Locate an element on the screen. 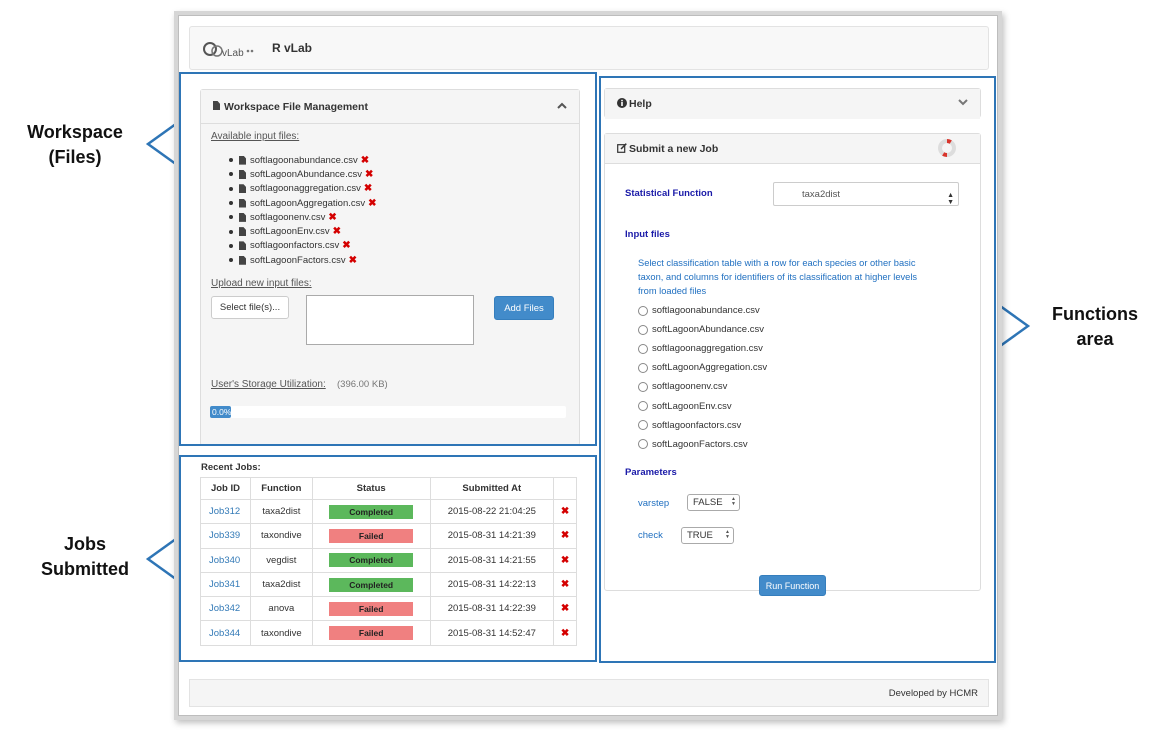 The image size is (1176, 733). annotation-functions-arrow is located at coordinates (1013, 326).